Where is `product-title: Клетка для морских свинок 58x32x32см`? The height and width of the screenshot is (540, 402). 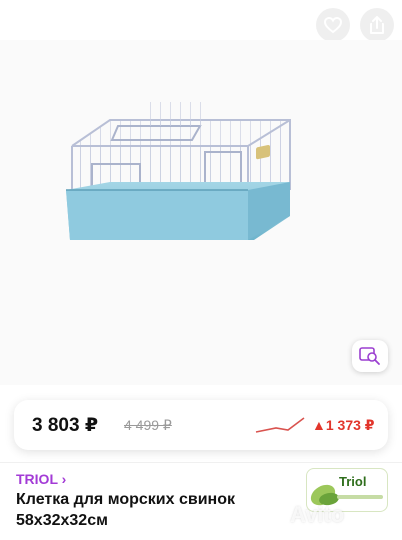 product-title: Клетка для морских свинок 58x32x32см is located at coordinates (125, 510).